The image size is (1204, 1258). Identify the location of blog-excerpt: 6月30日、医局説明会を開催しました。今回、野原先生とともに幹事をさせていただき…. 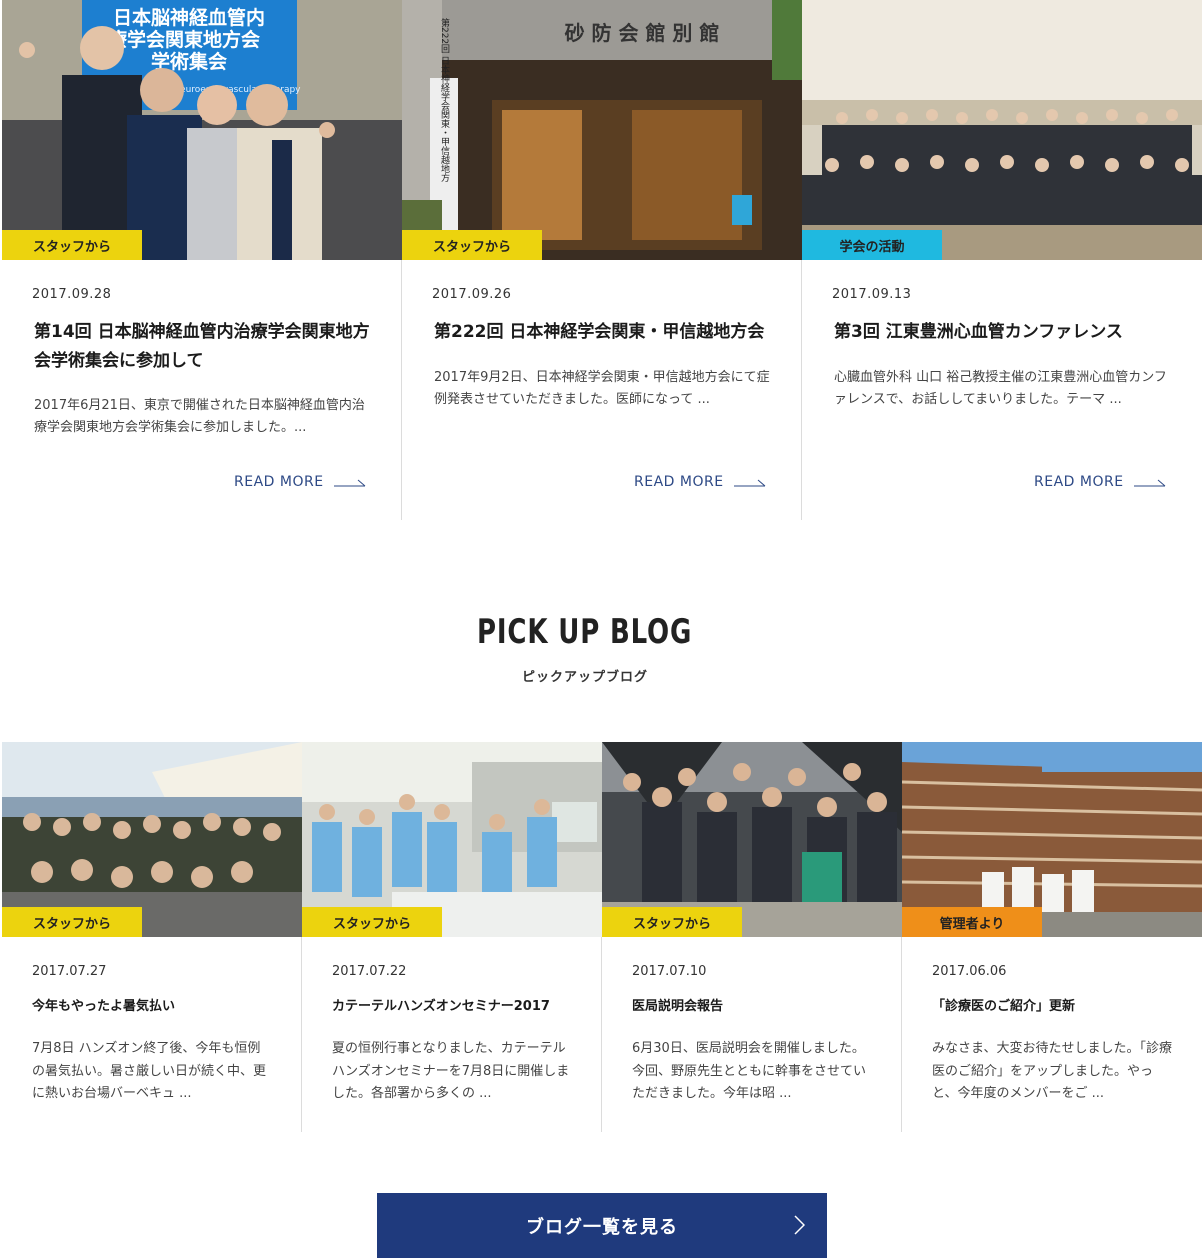
(749, 1071).